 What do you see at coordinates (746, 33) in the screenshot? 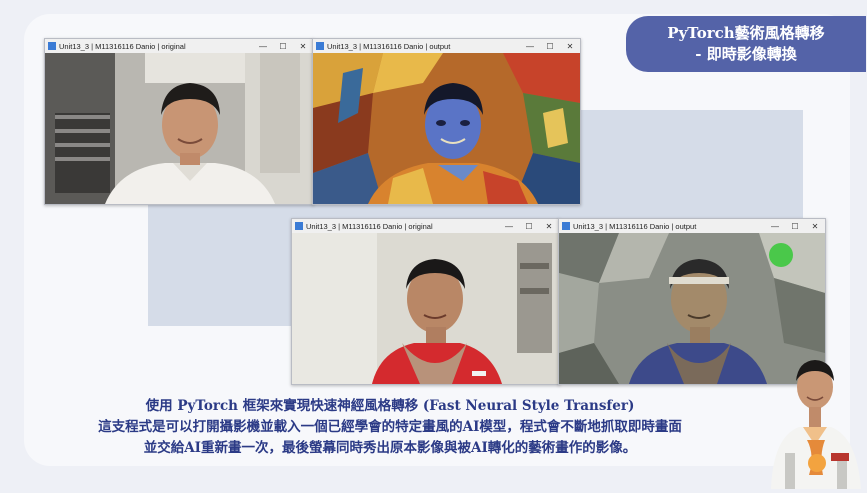
I see `title-line-1: PyTorch藝術風格轉移` at bounding box center [746, 33].